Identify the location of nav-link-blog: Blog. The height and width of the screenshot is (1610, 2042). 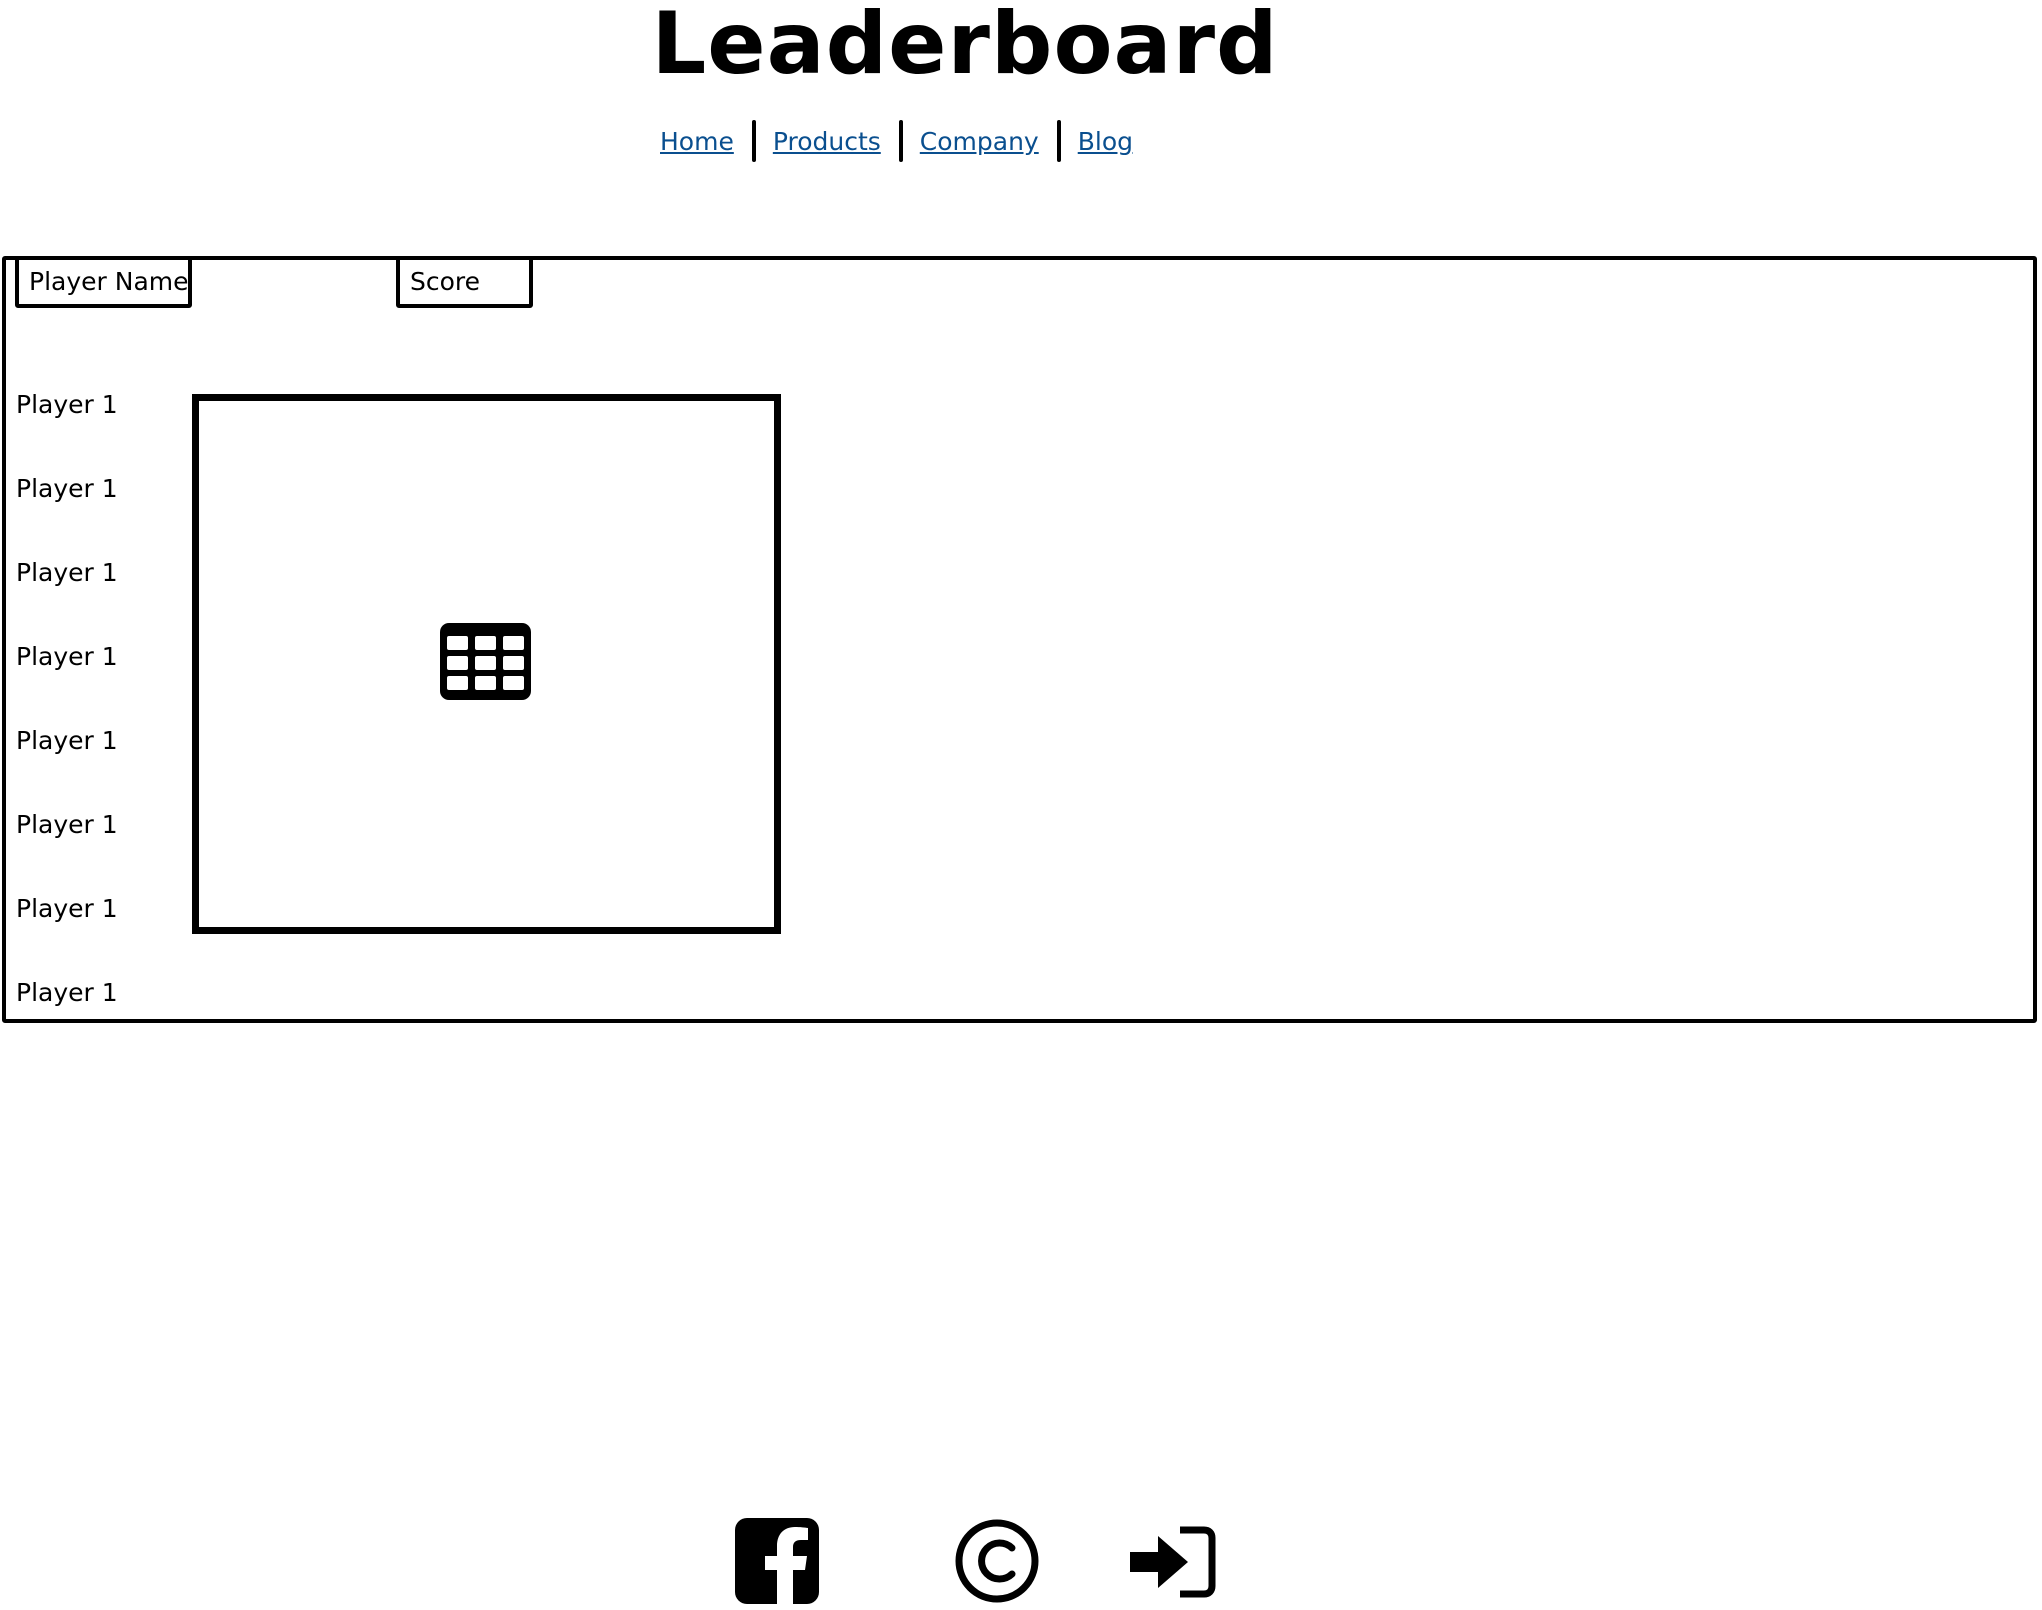
(1105, 141).